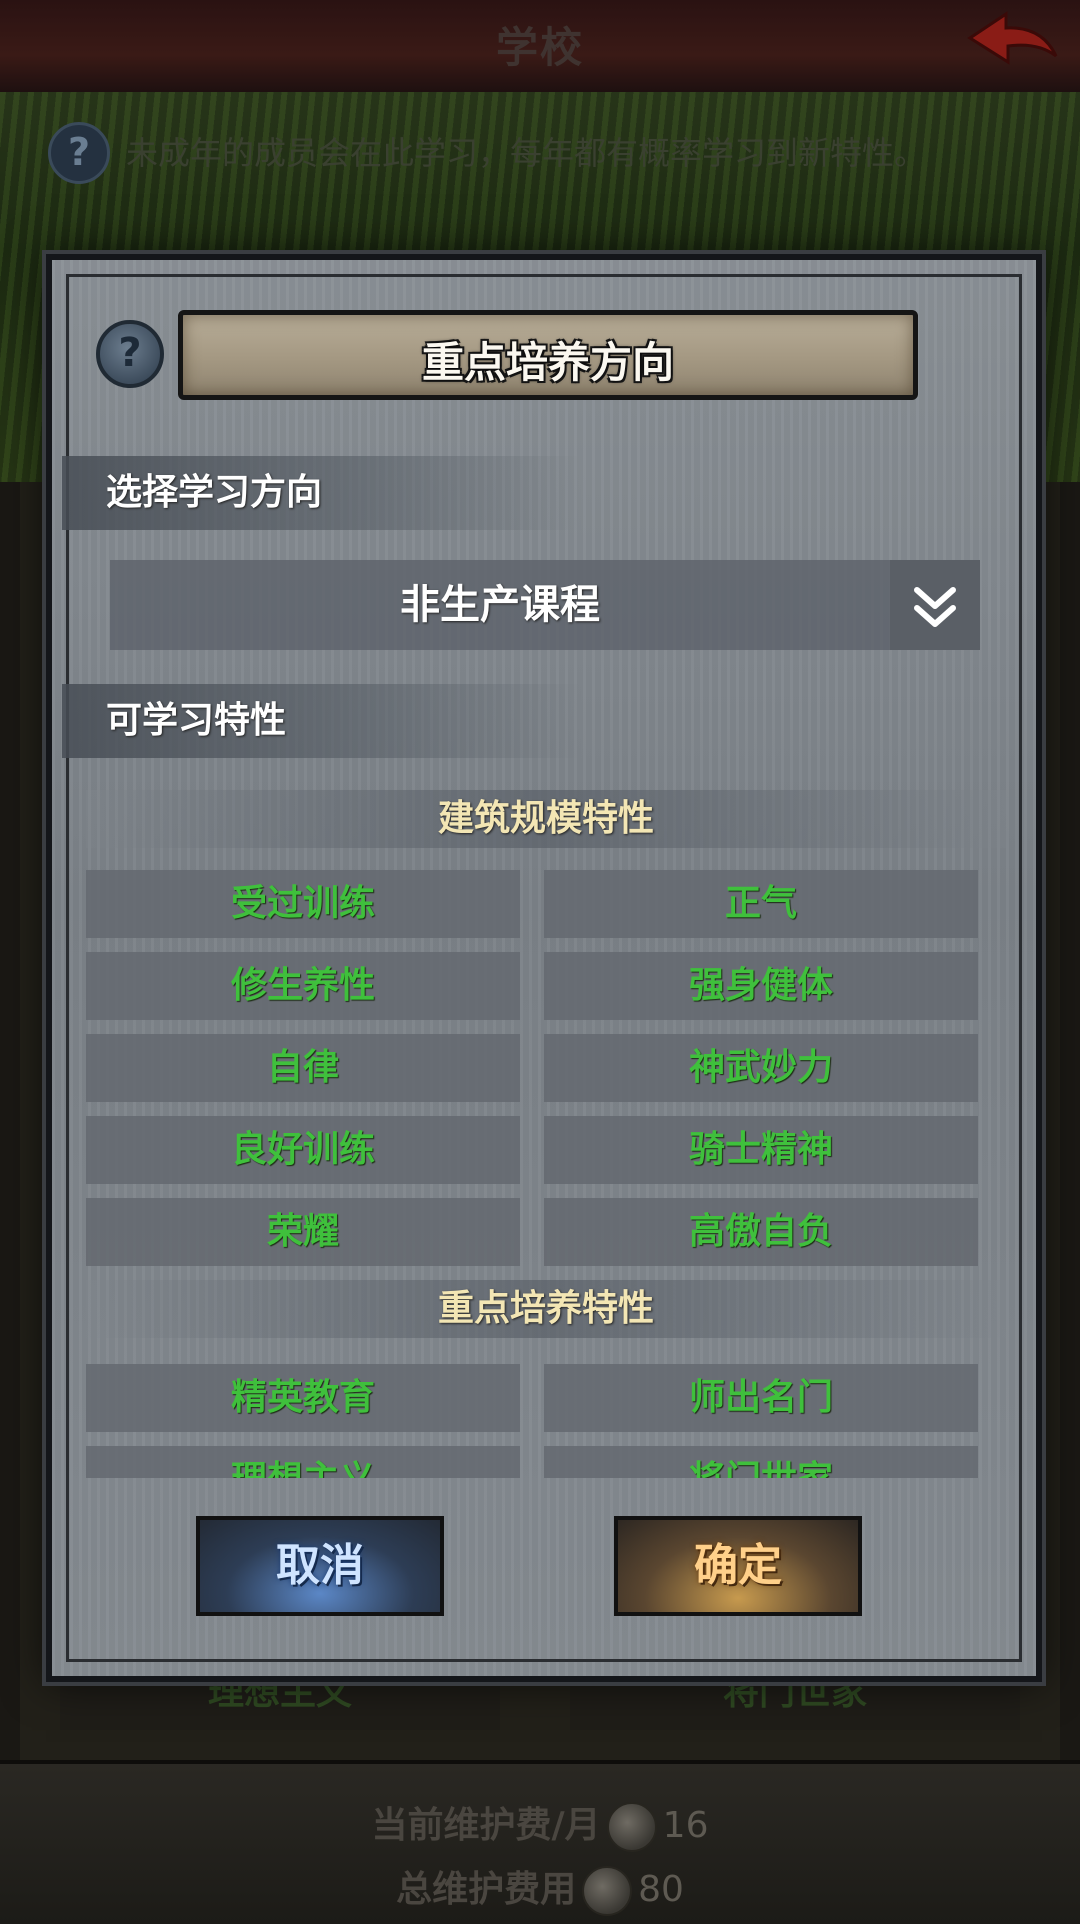 The height and width of the screenshot is (1924, 1080). Describe the element at coordinates (661, 1889) in the screenshot. I see `total-fee-value: 80` at that location.